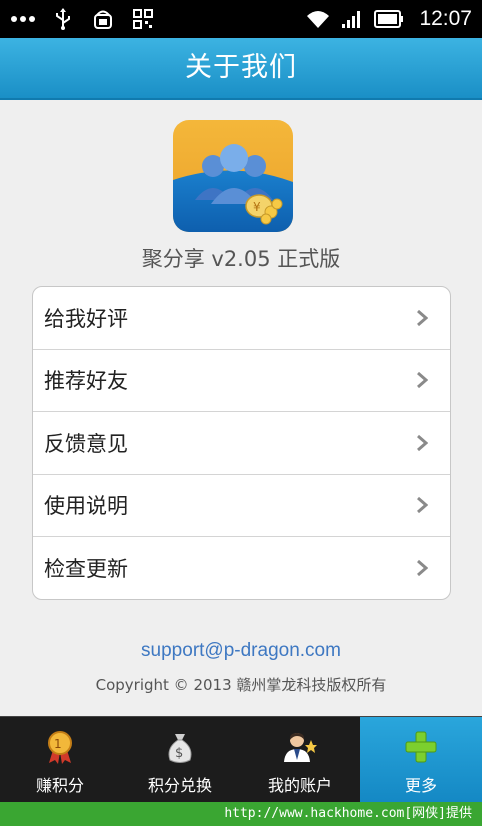 The image size is (482, 826). I want to click on money-bag-icon: $, so click(180, 747).